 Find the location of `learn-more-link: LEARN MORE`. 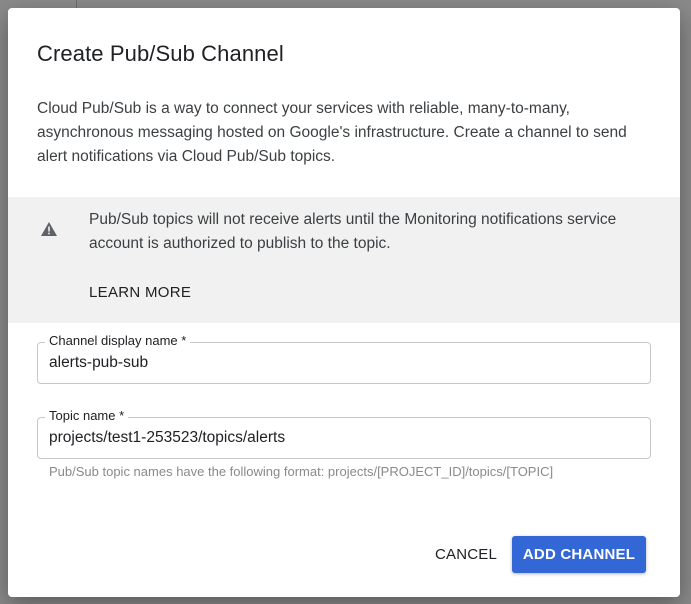

learn-more-link: LEARN MORE is located at coordinates (140, 292).